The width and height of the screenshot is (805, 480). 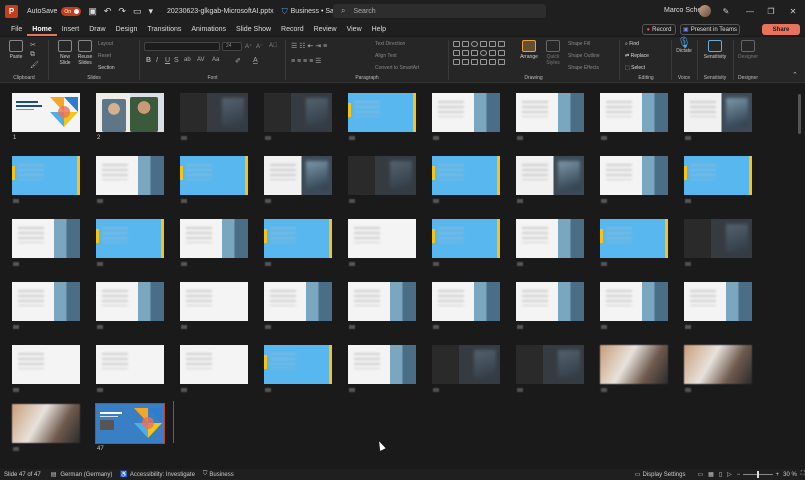 I want to click on format-painter-icon: 🖌, so click(x=34, y=65).